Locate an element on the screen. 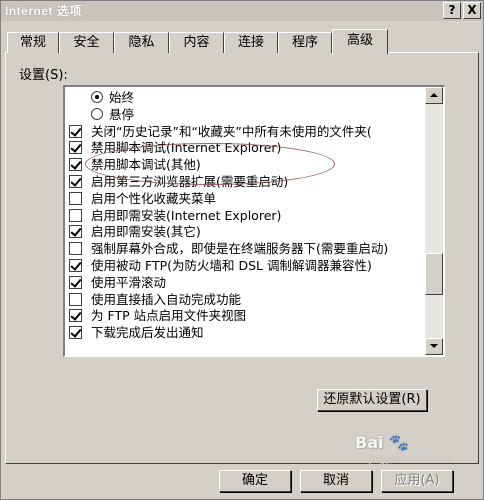 Image resolution: width=484 pixels, height=500 pixels. window-title: Internet 选项 is located at coordinates (43, 11).